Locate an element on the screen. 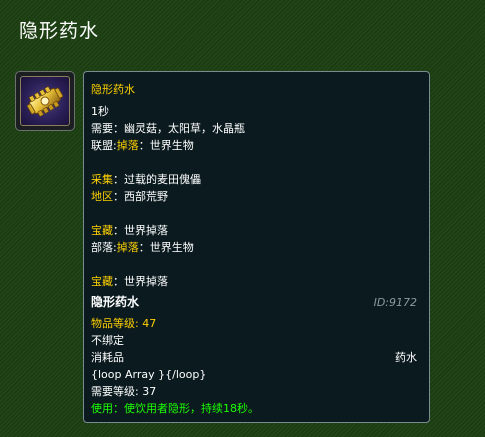 This screenshot has height=437, width=485. required-level: 需要等级: 37 is located at coordinates (124, 391).